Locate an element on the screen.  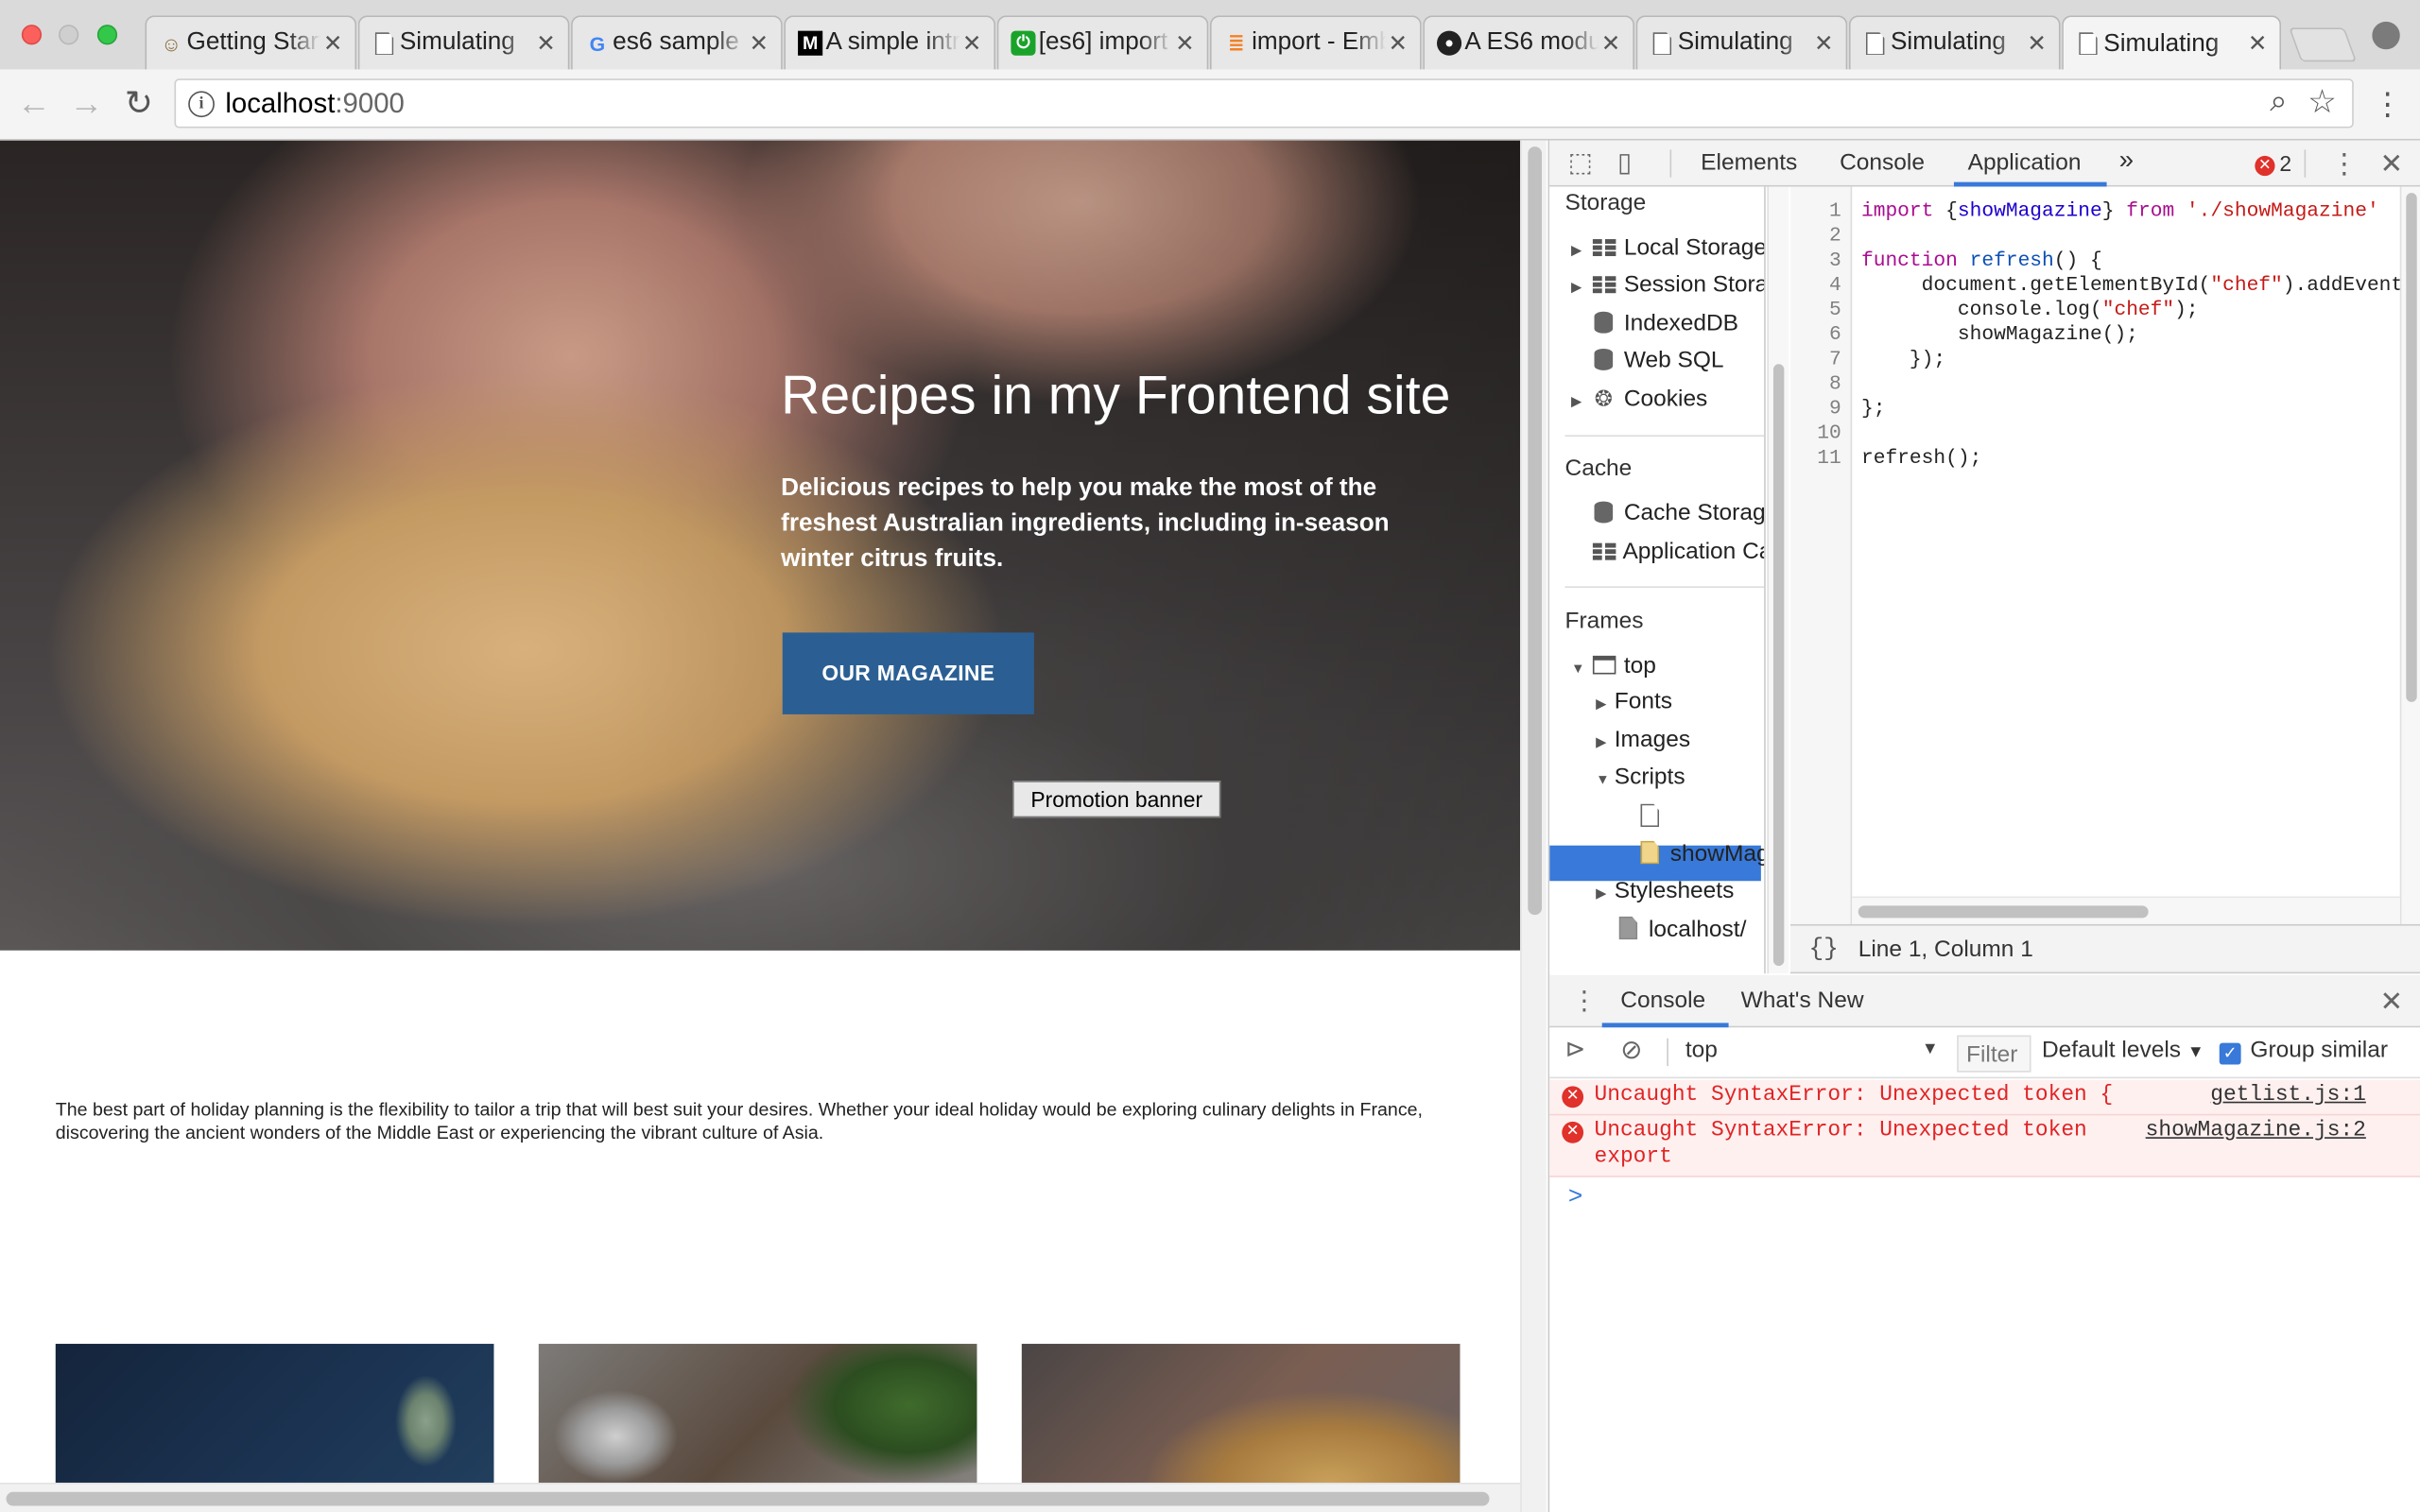
close-drawer-icon: ✕ is located at coordinates (2392, 1001).